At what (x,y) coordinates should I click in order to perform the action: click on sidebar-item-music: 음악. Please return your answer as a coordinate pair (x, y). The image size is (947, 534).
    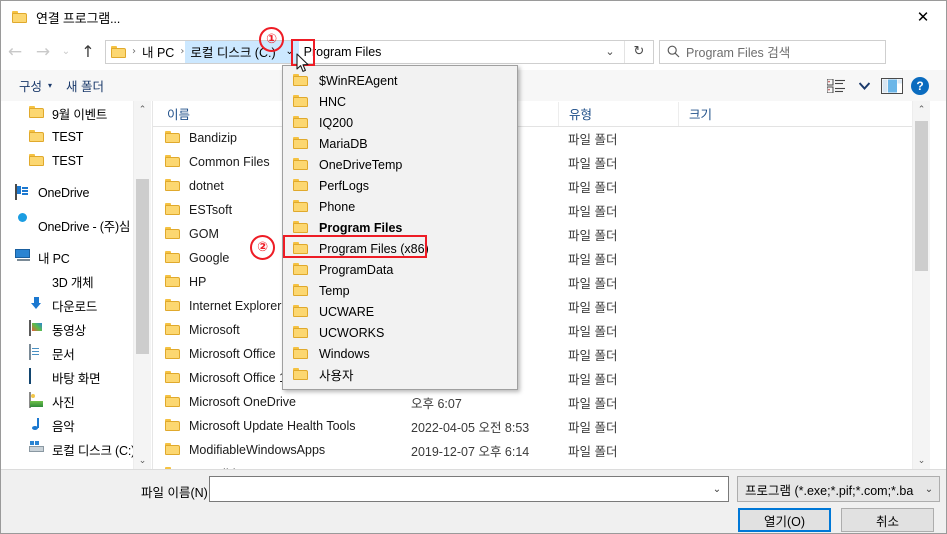
    Looking at the image, I should click on (76, 425).